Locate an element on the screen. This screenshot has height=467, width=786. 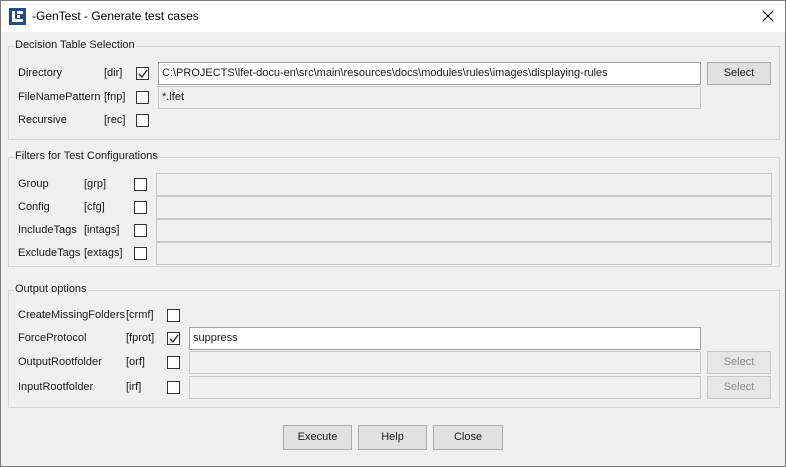
window-title: -GenTest - Generate test cases is located at coordinates (115, 16).